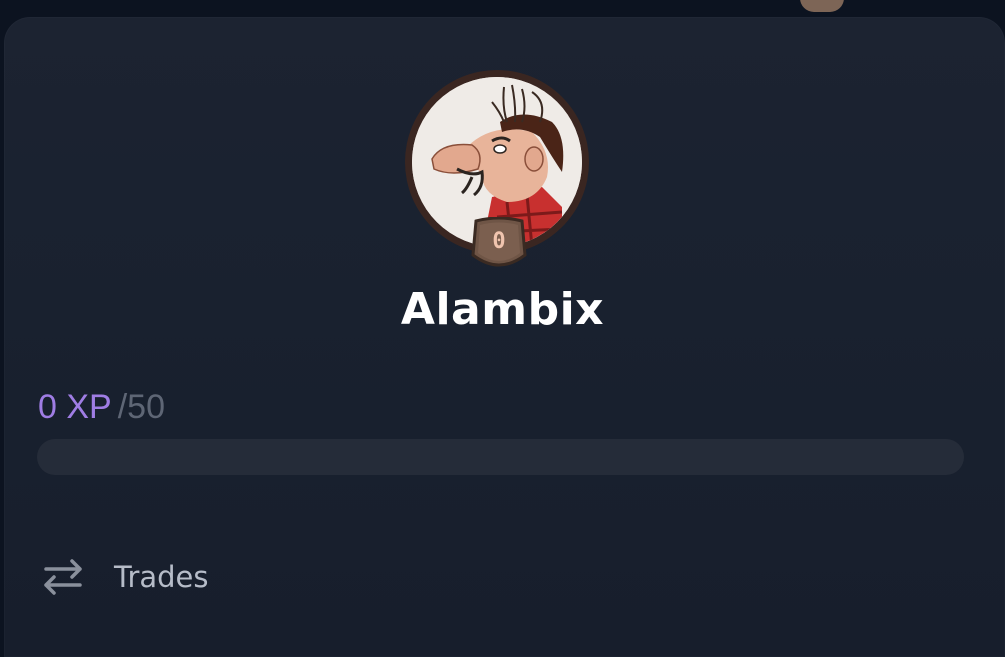 The image size is (1005, 657). I want to click on trades-menu-item: Trades, so click(123, 577).